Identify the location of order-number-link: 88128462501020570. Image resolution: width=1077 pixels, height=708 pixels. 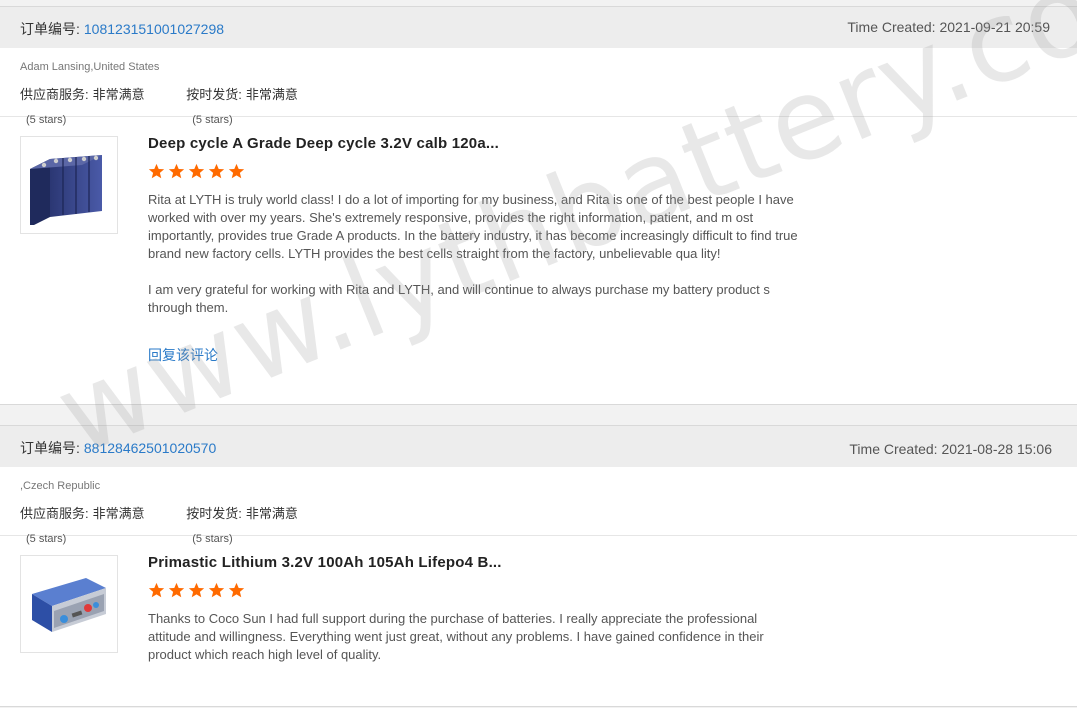
(150, 448).